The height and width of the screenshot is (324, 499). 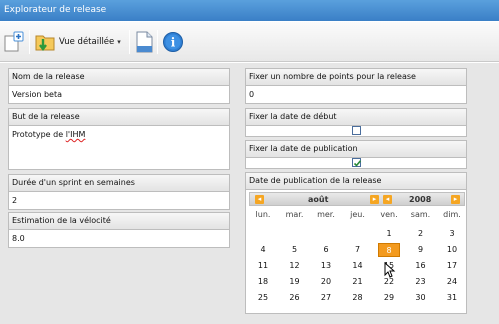 What do you see at coordinates (452, 214) in the screenshot?
I see `calendar-weekday: dim.` at bounding box center [452, 214].